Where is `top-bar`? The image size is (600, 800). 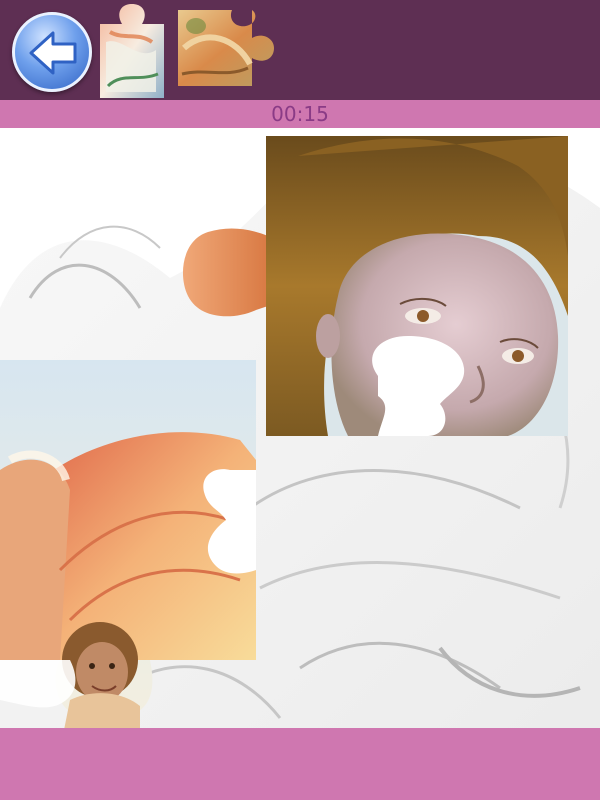
top-bar is located at coordinates (300, 50).